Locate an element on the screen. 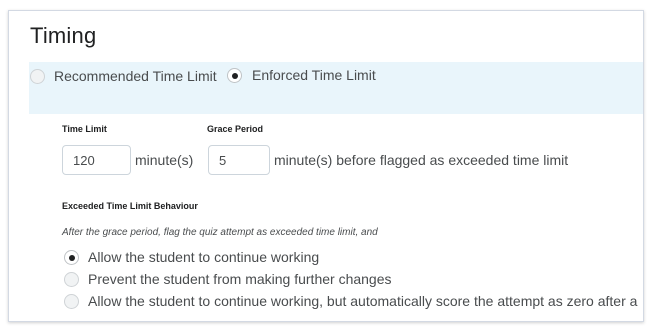 The width and height of the screenshot is (658, 329). radio-recommended-time-limit is located at coordinates (37, 76).